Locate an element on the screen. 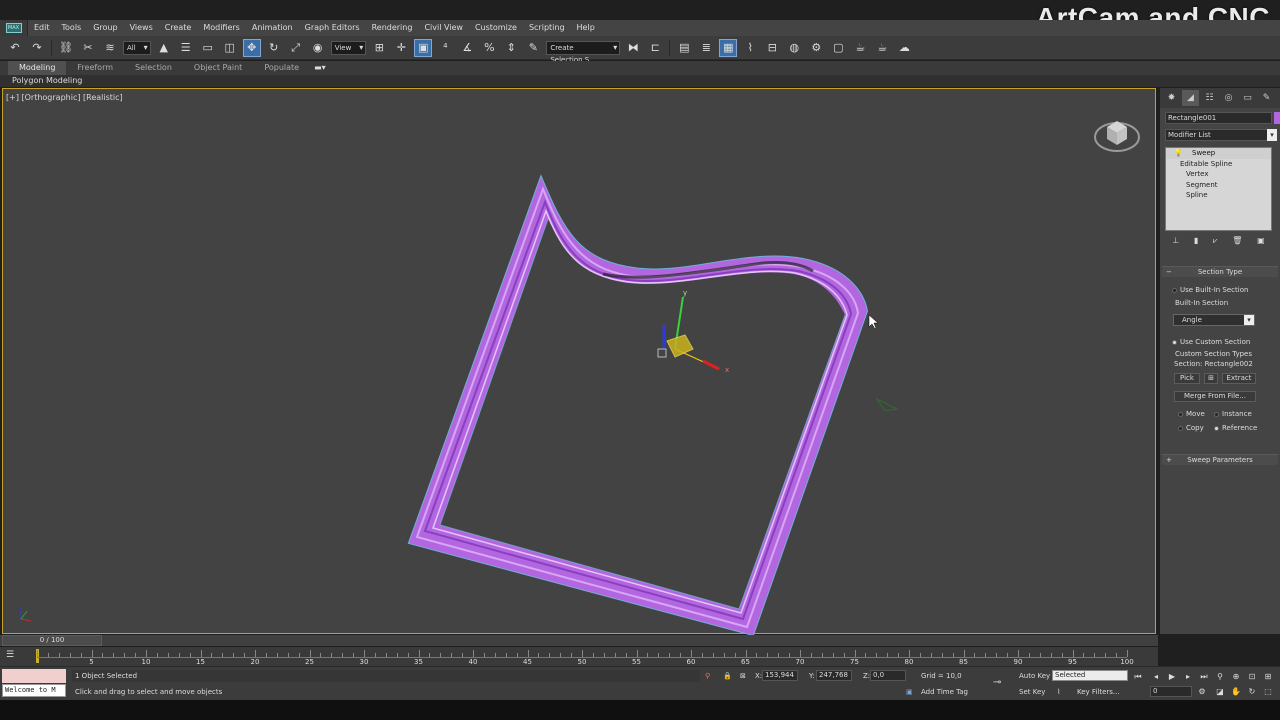 This screenshot has height=720, width=1280. use-builtin-section-radio: Use Built-In Section is located at coordinates (1210, 290).